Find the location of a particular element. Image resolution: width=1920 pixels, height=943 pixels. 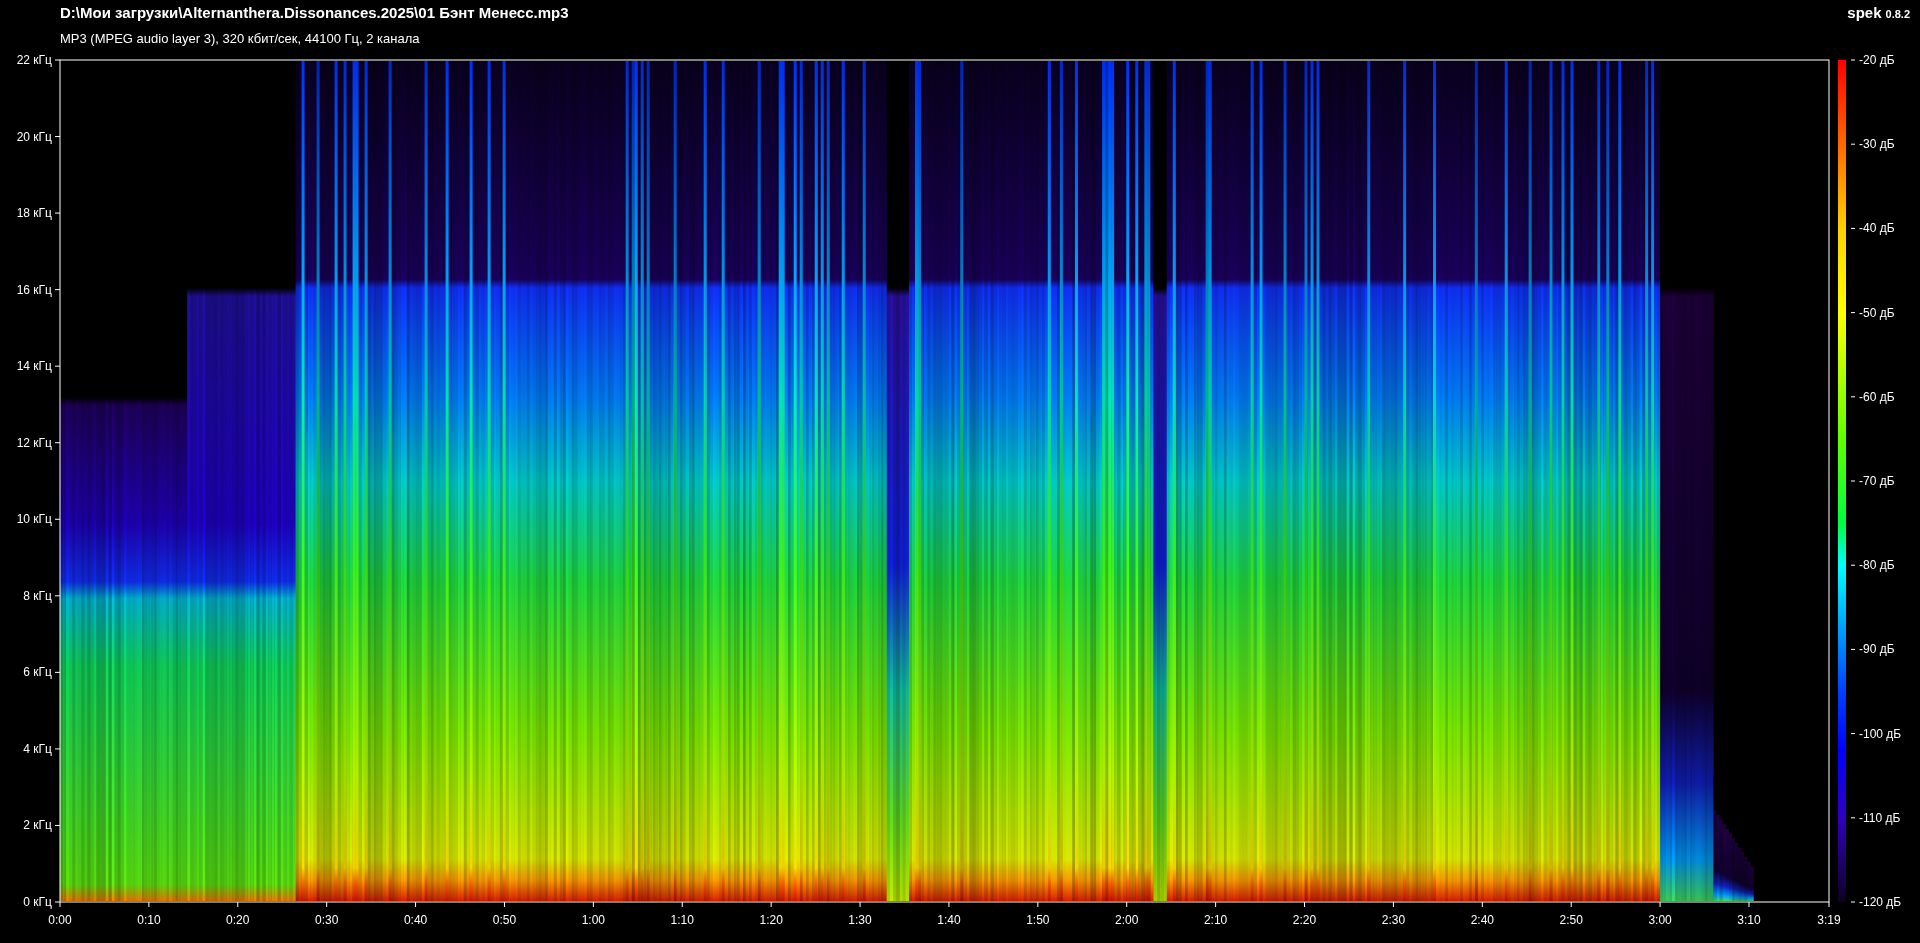

time-label: 3:19 is located at coordinates (1829, 920).